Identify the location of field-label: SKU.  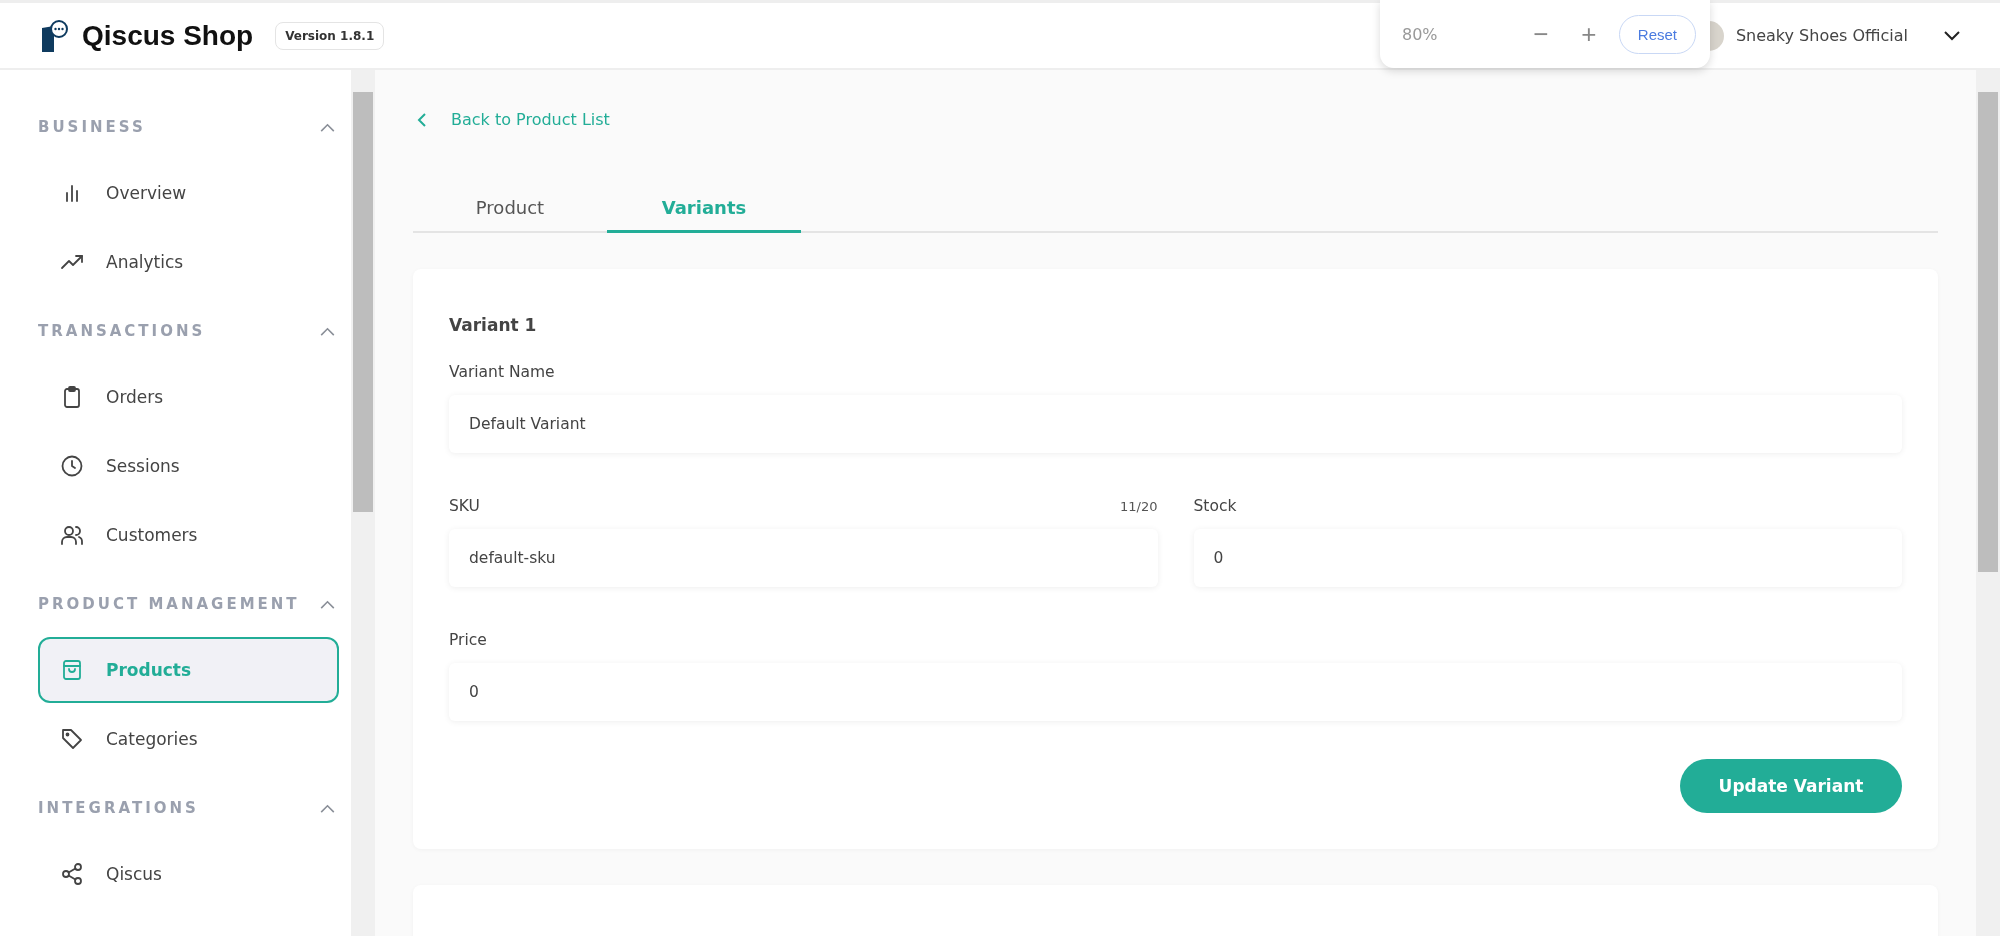
(464, 506).